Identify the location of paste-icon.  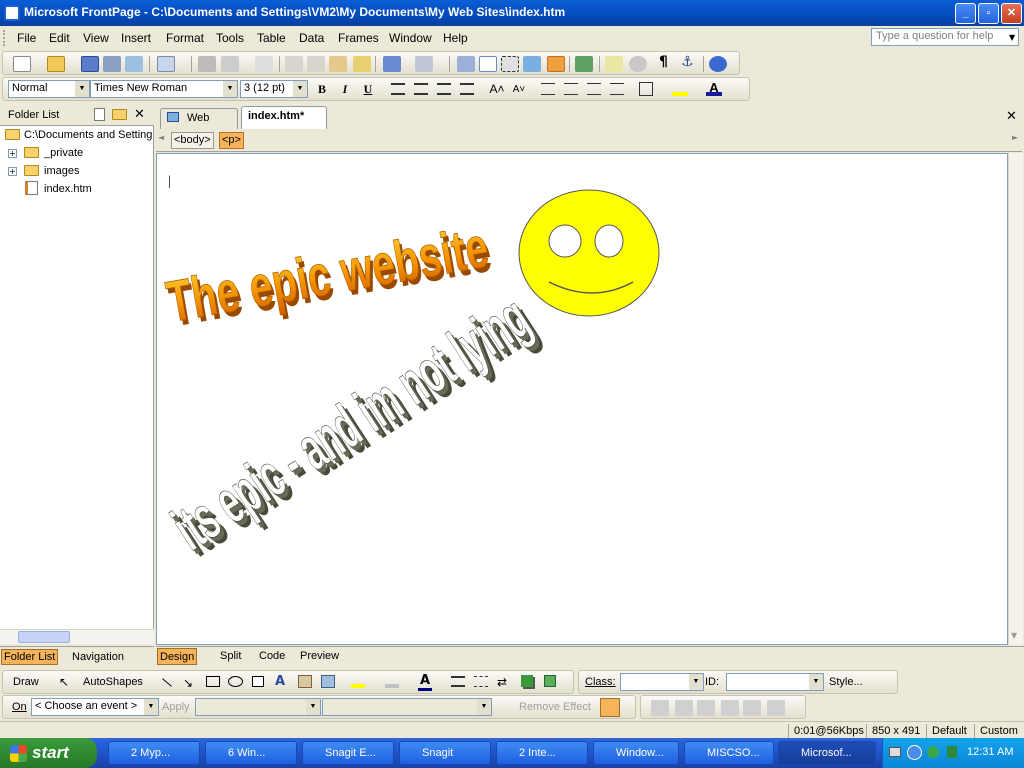
(338, 64).